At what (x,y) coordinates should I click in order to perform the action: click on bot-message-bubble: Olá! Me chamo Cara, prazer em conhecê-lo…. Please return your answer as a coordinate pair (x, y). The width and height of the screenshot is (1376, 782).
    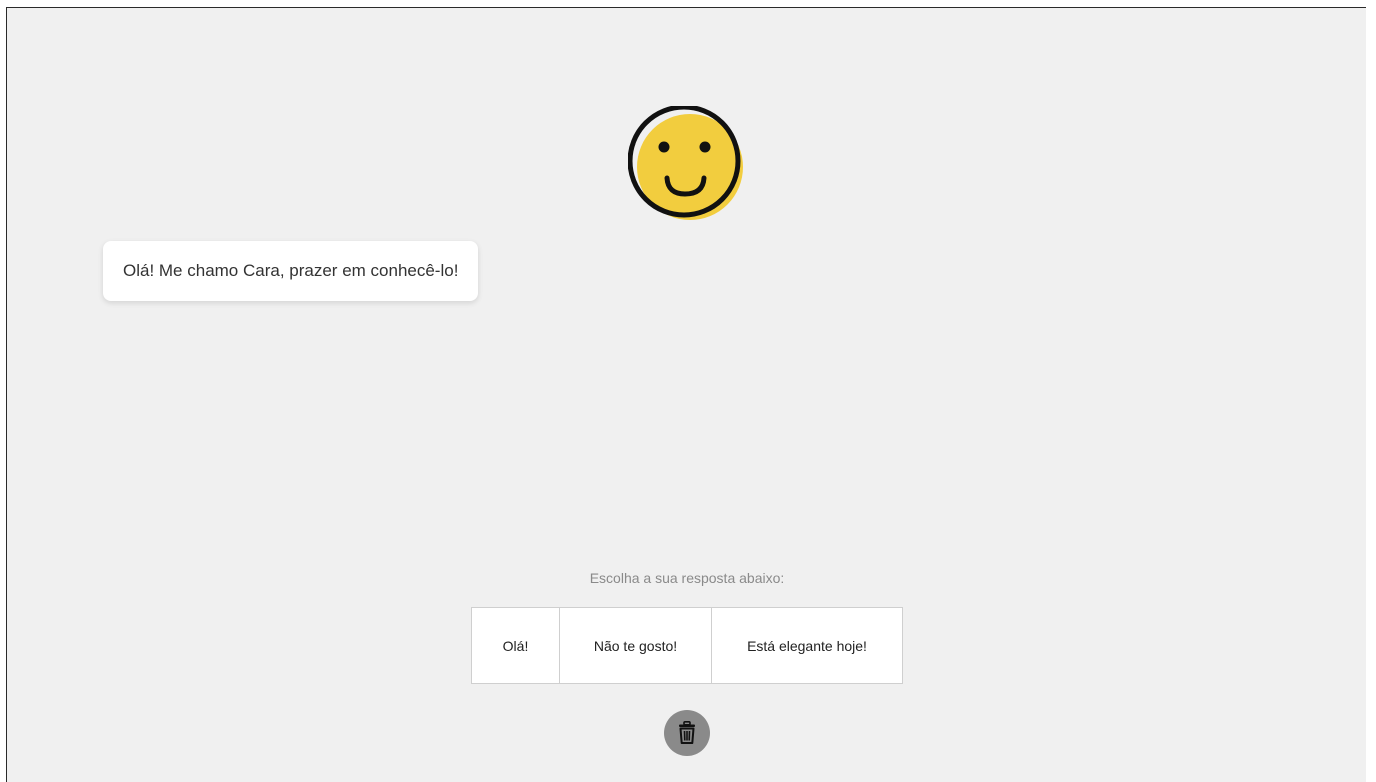
    Looking at the image, I should click on (291, 271).